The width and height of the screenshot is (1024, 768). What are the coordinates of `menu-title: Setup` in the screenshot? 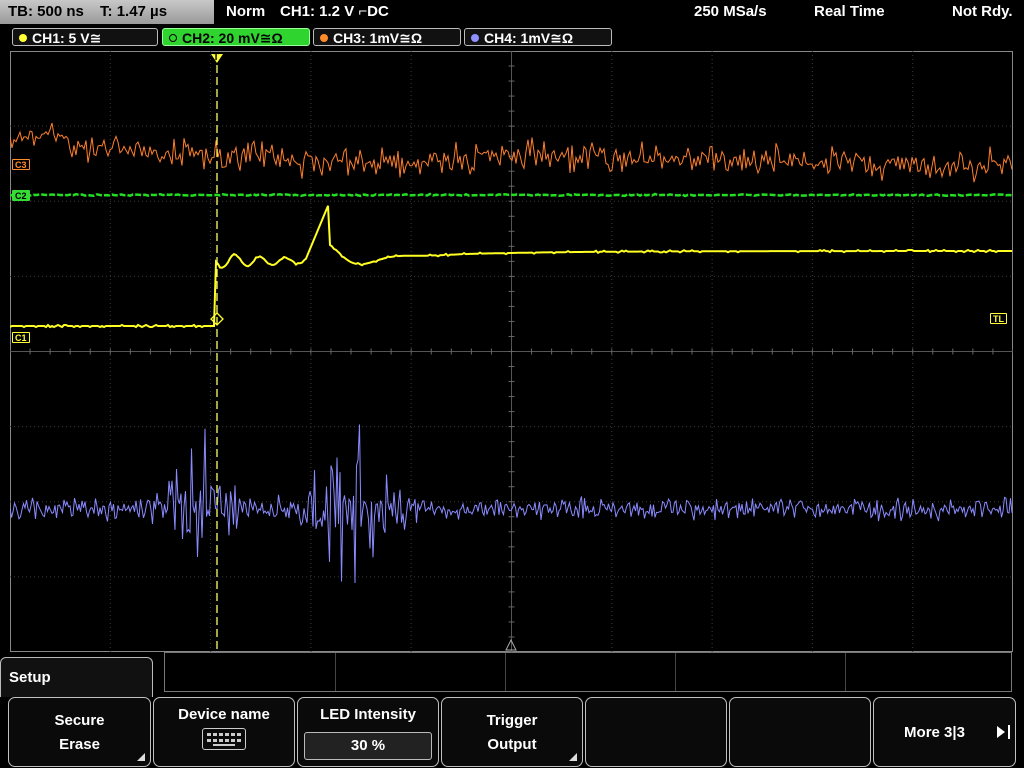 It's located at (30, 677).